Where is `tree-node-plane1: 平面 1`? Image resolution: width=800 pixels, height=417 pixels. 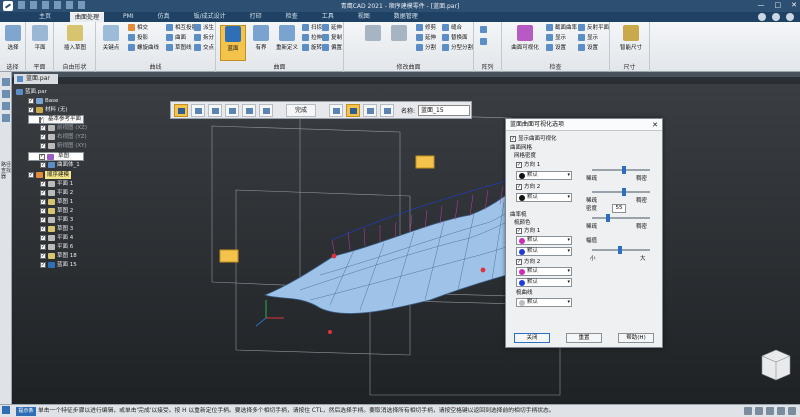 tree-node-plane1: 平面 1 is located at coordinates (56, 184).